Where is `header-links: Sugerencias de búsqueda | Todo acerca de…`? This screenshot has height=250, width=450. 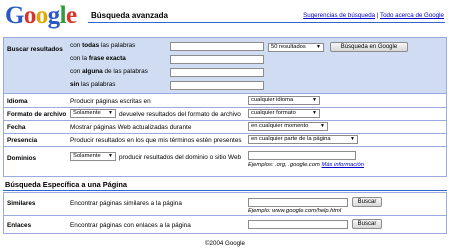 header-links: Sugerencias de búsqueda | Todo acerca de… is located at coordinates (373, 15).